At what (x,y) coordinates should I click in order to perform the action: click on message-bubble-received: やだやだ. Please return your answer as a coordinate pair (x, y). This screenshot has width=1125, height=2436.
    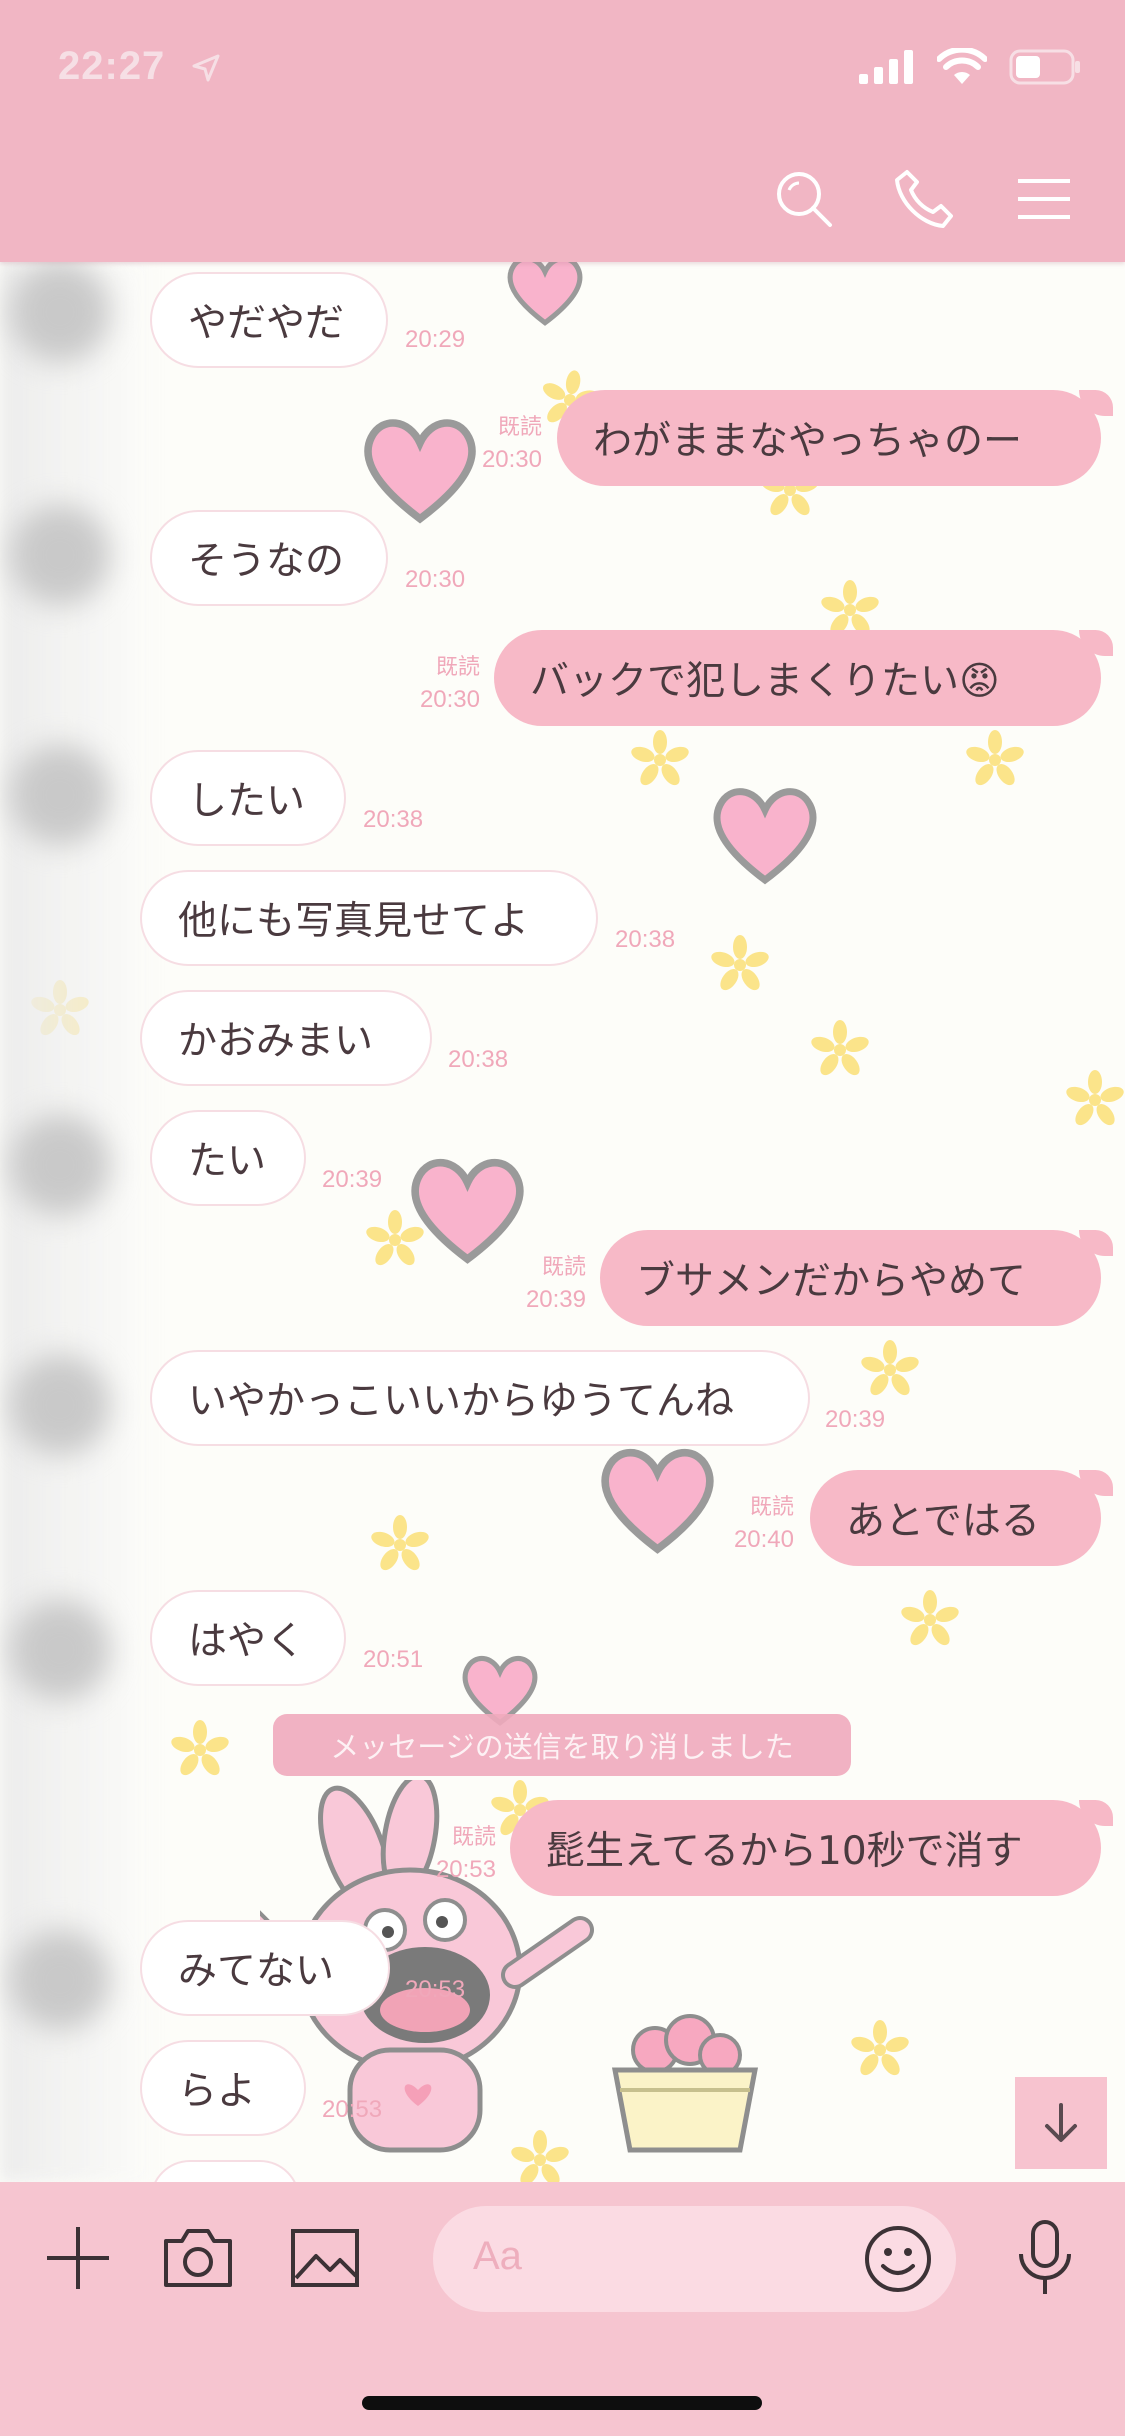
    Looking at the image, I should click on (269, 320).